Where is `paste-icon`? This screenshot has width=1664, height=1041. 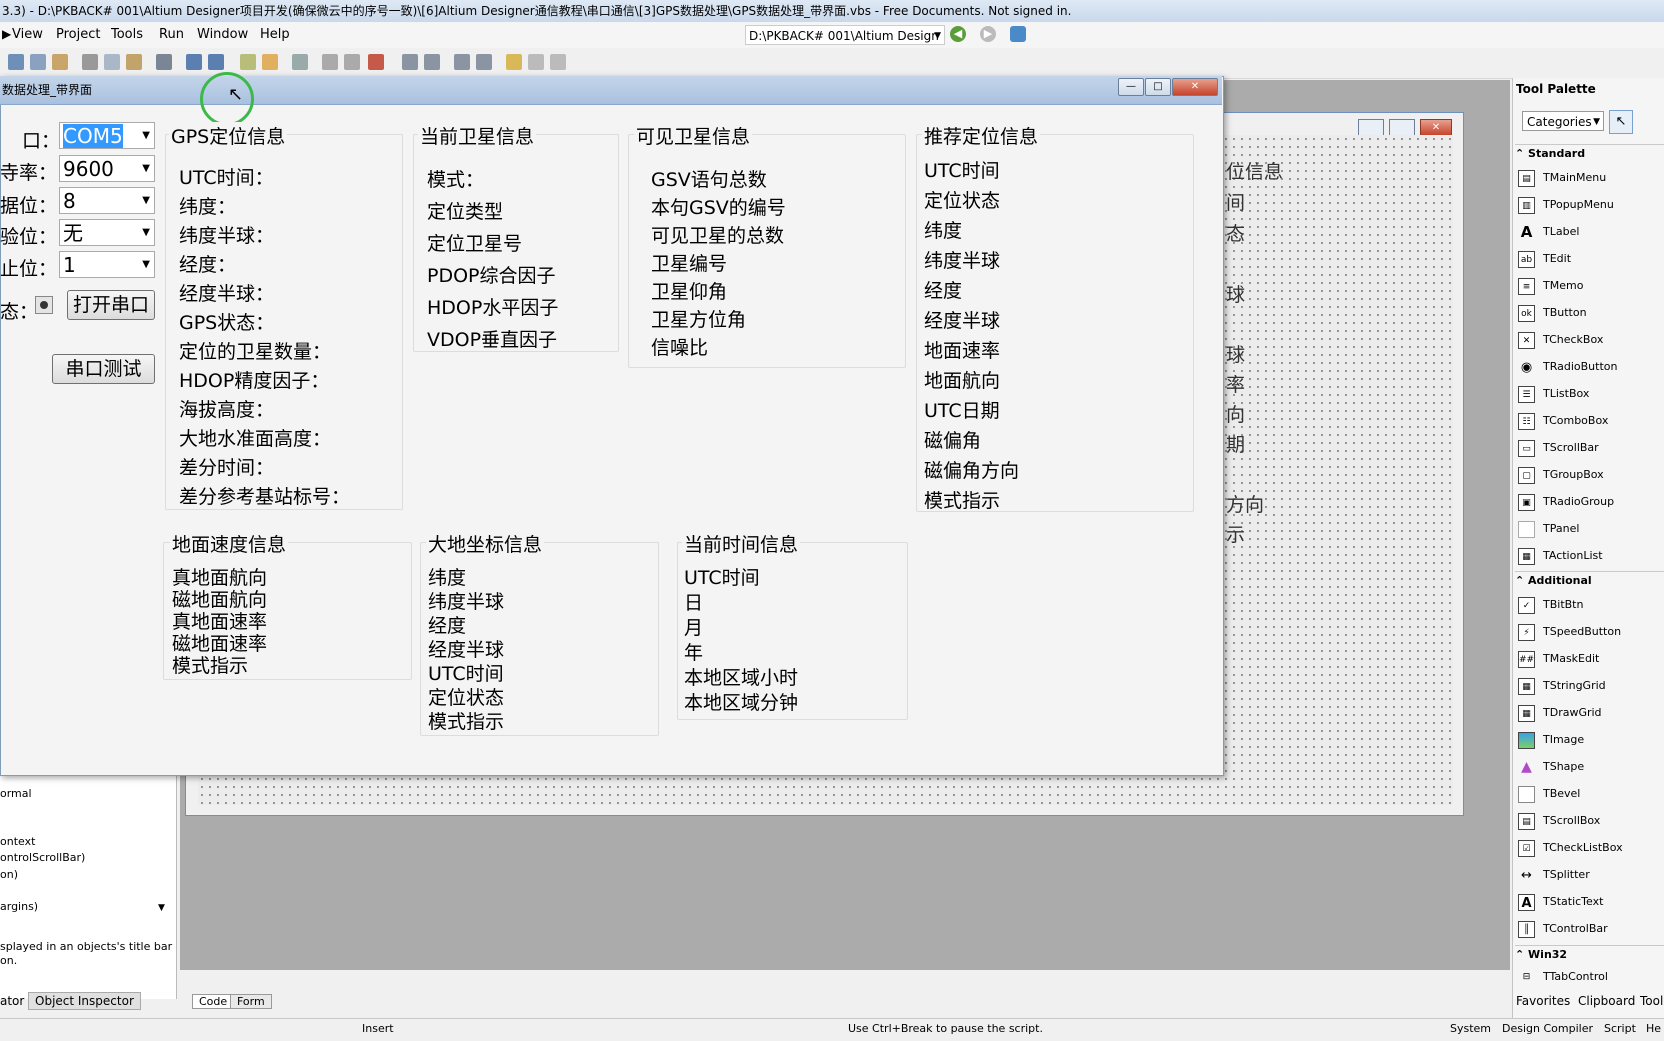 paste-icon is located at coordinates (134, 62).